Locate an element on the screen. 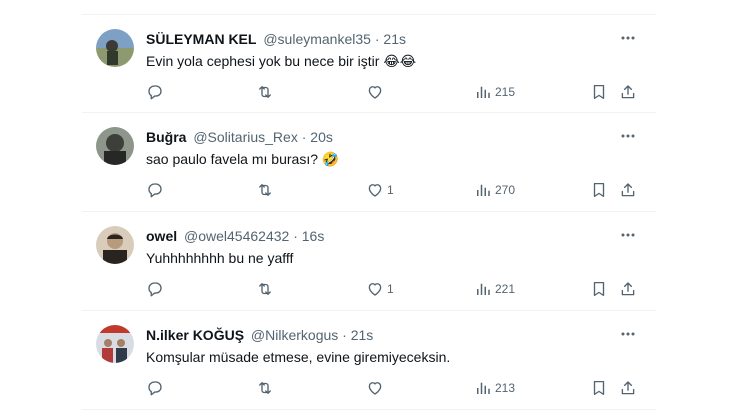  tweet-emoji: 🤣 is located at coordinates (330, 160).